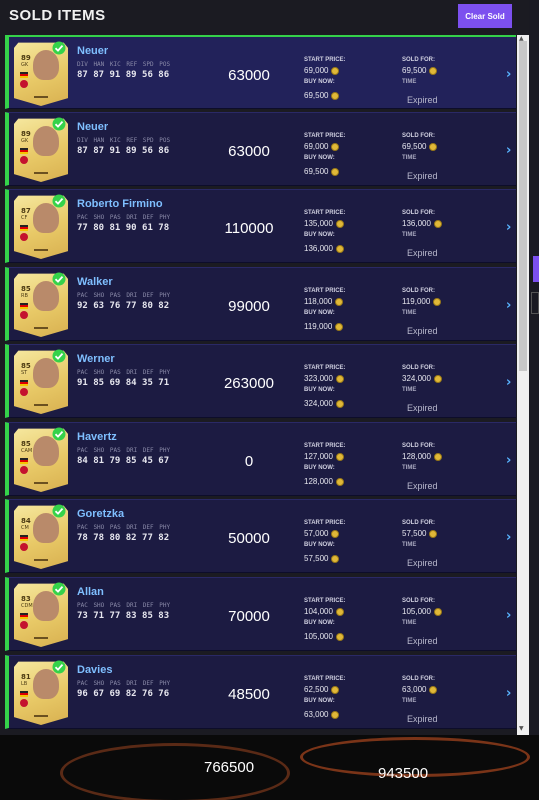 The height and width of the screenshot is (800, 539). Describe the element at coordinates (249, 694) in the screenshot. I see `item-value: 48500` at that location.